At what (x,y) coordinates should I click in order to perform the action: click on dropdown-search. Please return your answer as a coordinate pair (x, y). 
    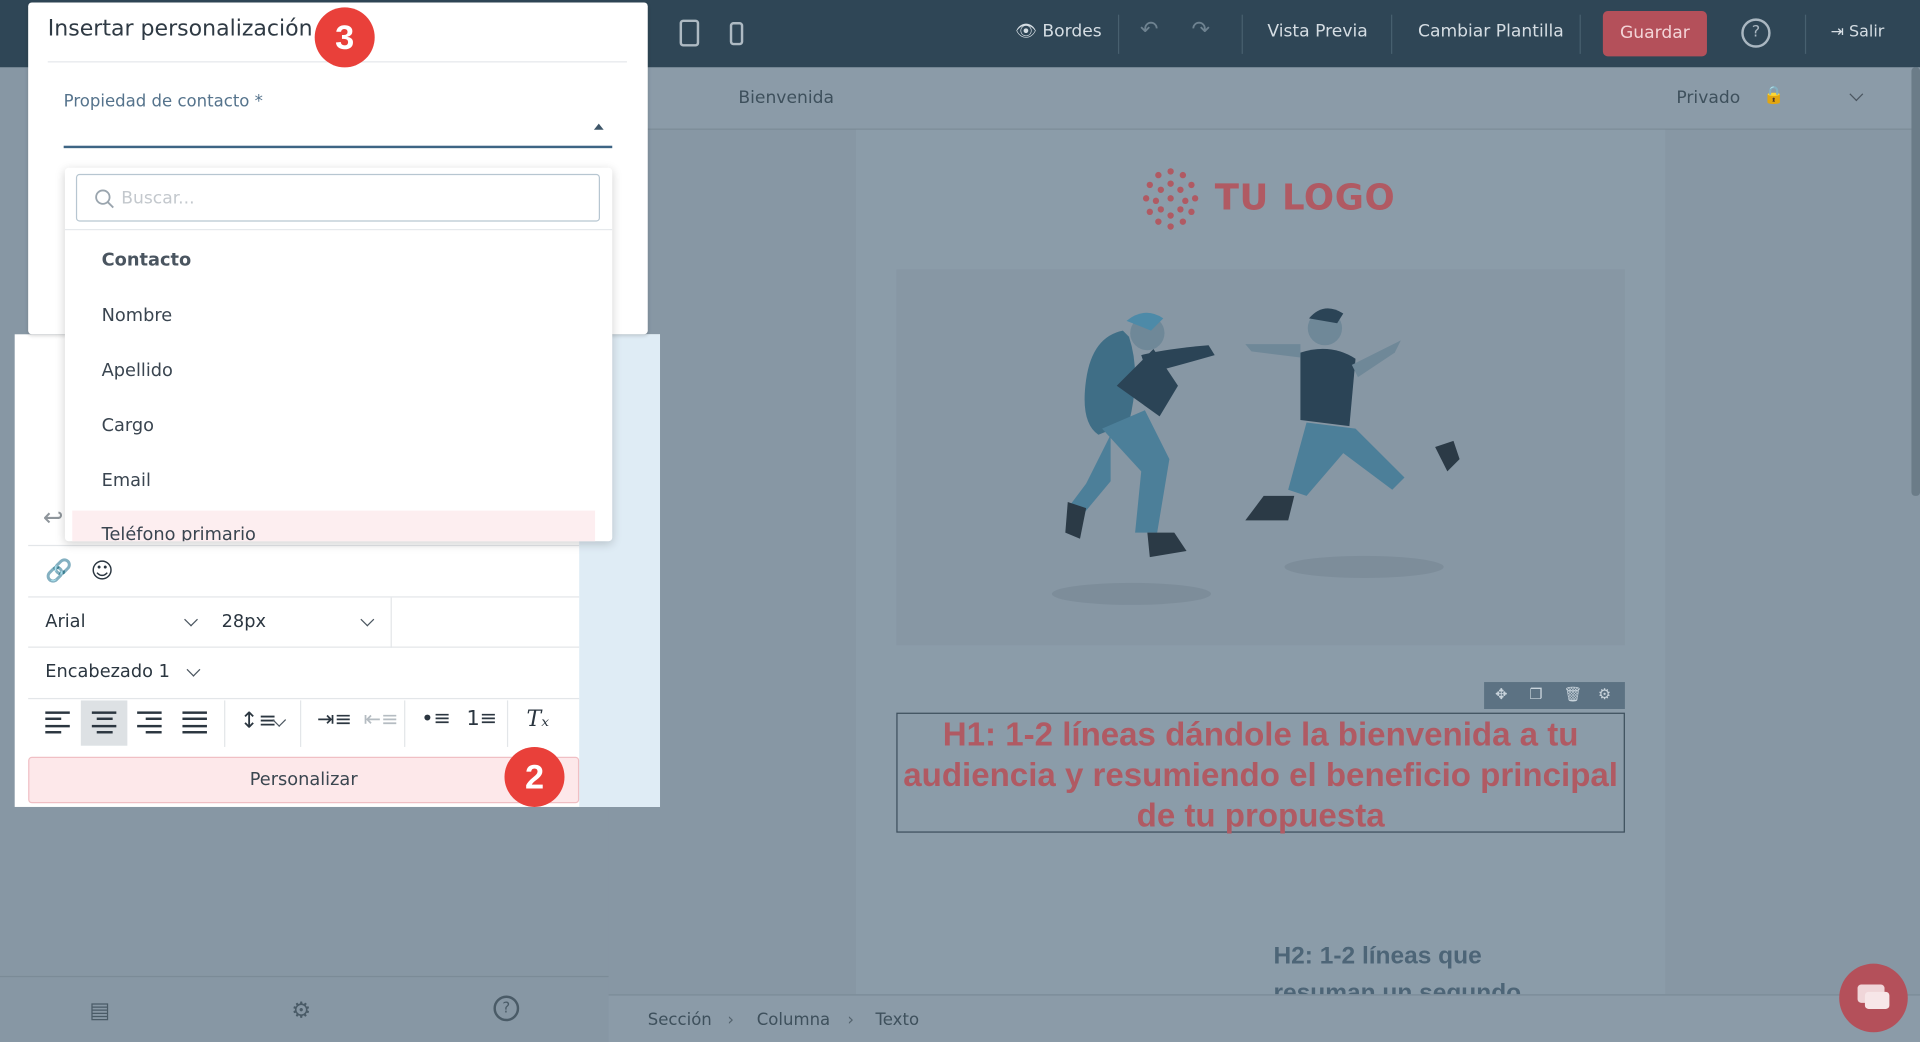
    Looking at the image, I should click on (338, 197).